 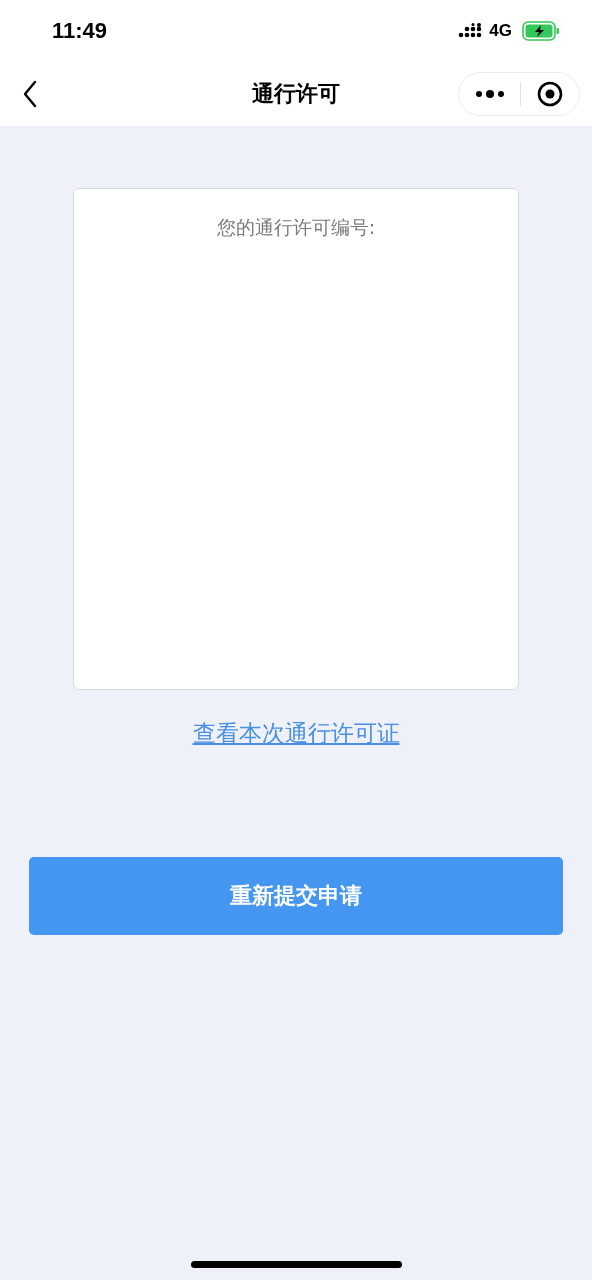 I want to click on battery-icon, so click(x=541, y=31).